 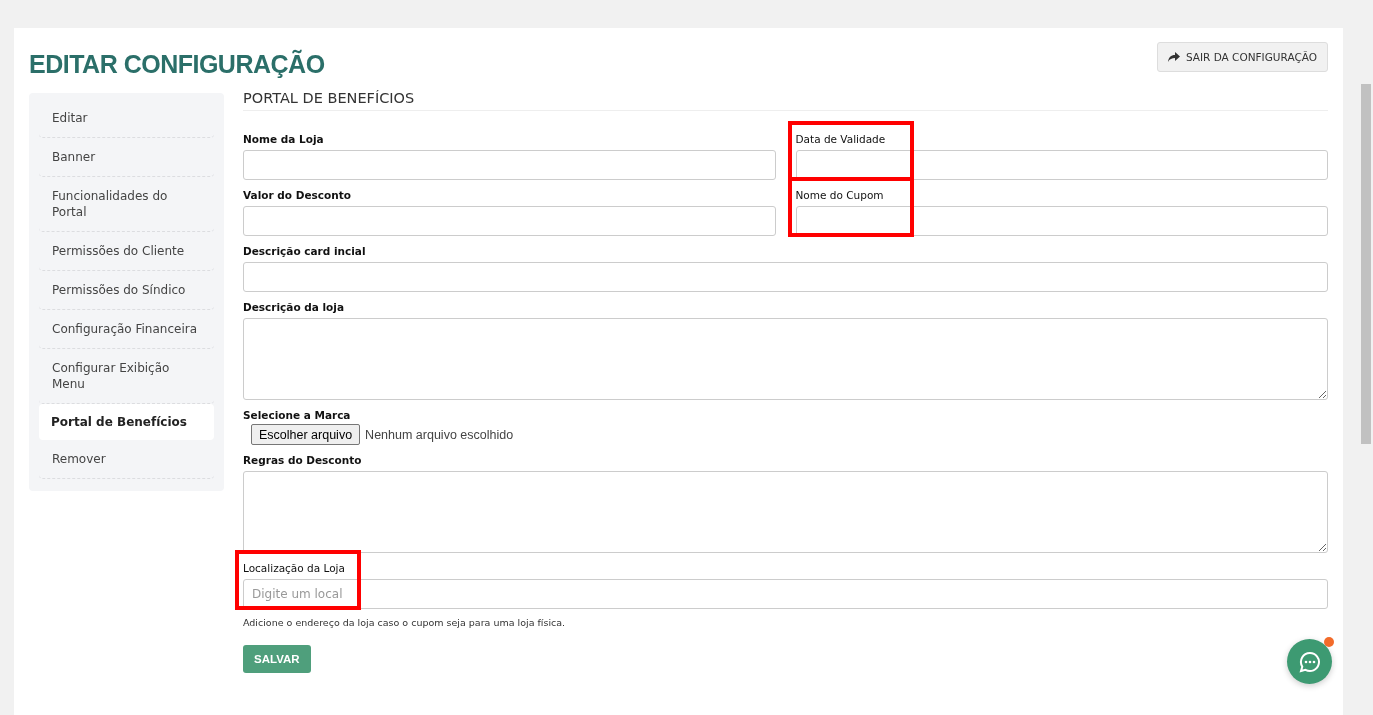 I want to click on sidebar-item: Permissões do Cliente, so click(x=126, y=251).